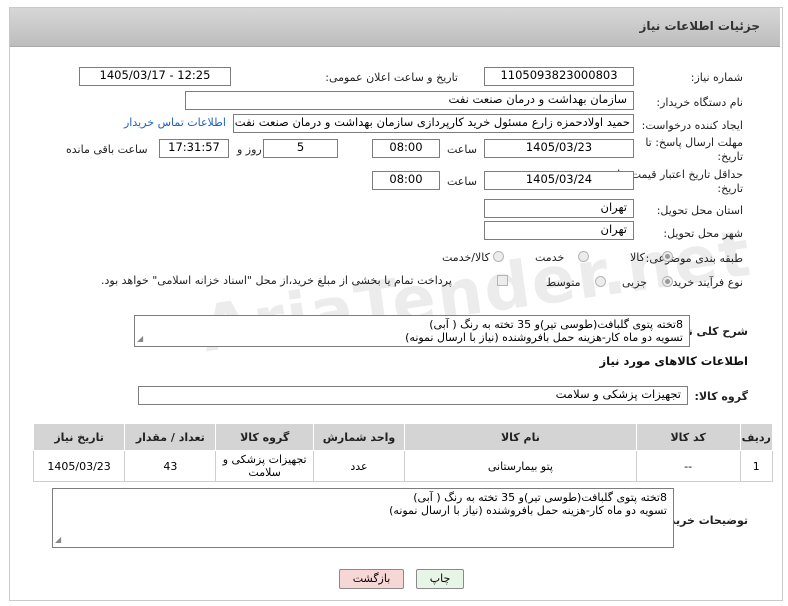  What do you see at coordinates (559, 180) in the screenshot?
I see `price-validity-date-field: 1405/03/24` at bounding box center [559, 180].